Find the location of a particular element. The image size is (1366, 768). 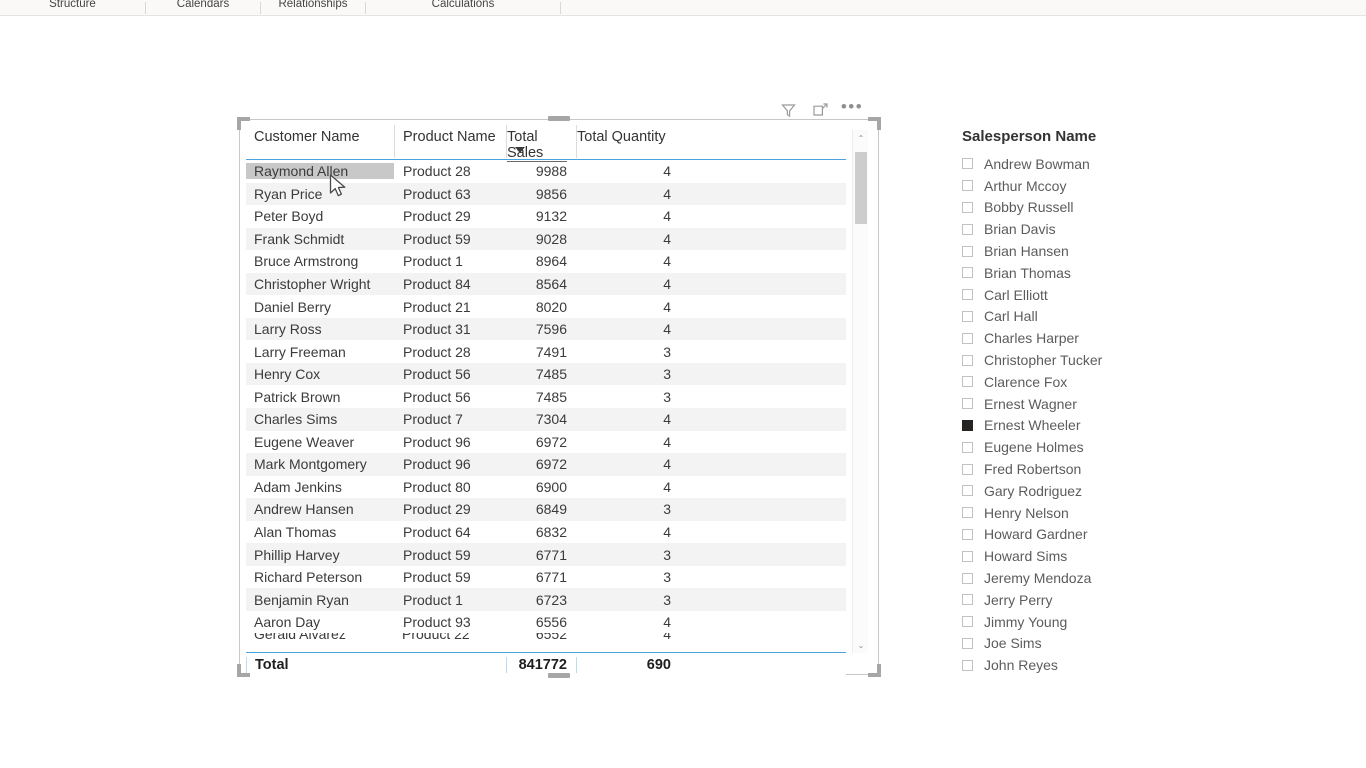

table-row: Richard Peterson Product 59 6771 3 is located at coordinates (546, 577).